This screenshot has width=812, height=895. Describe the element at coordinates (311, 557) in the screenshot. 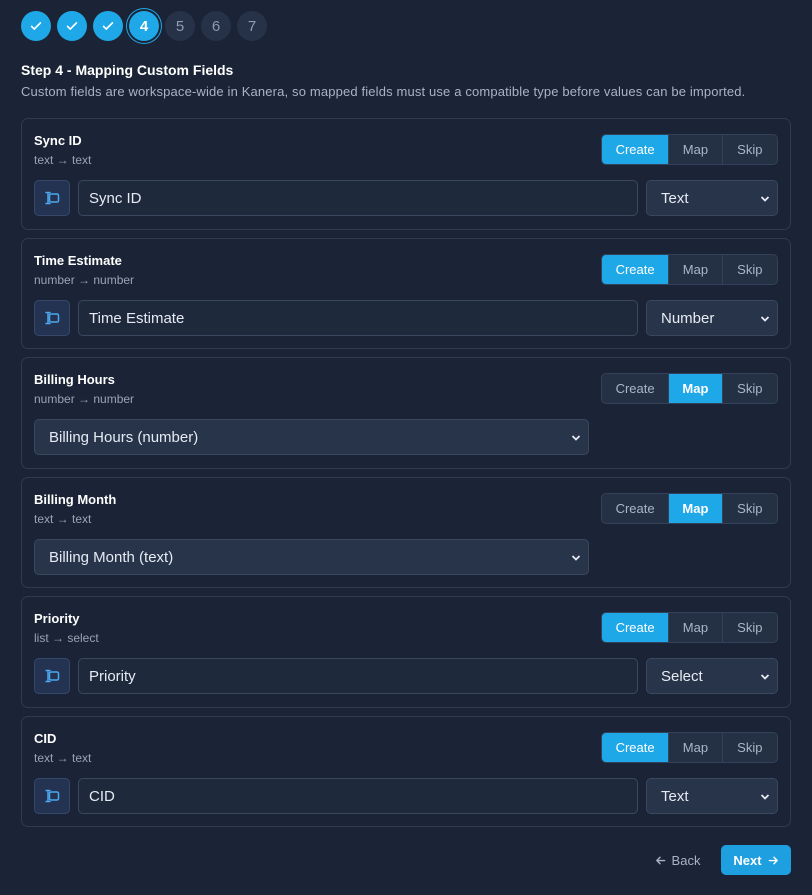

I see `existing-field-select: Billing Month (text)` at that location.